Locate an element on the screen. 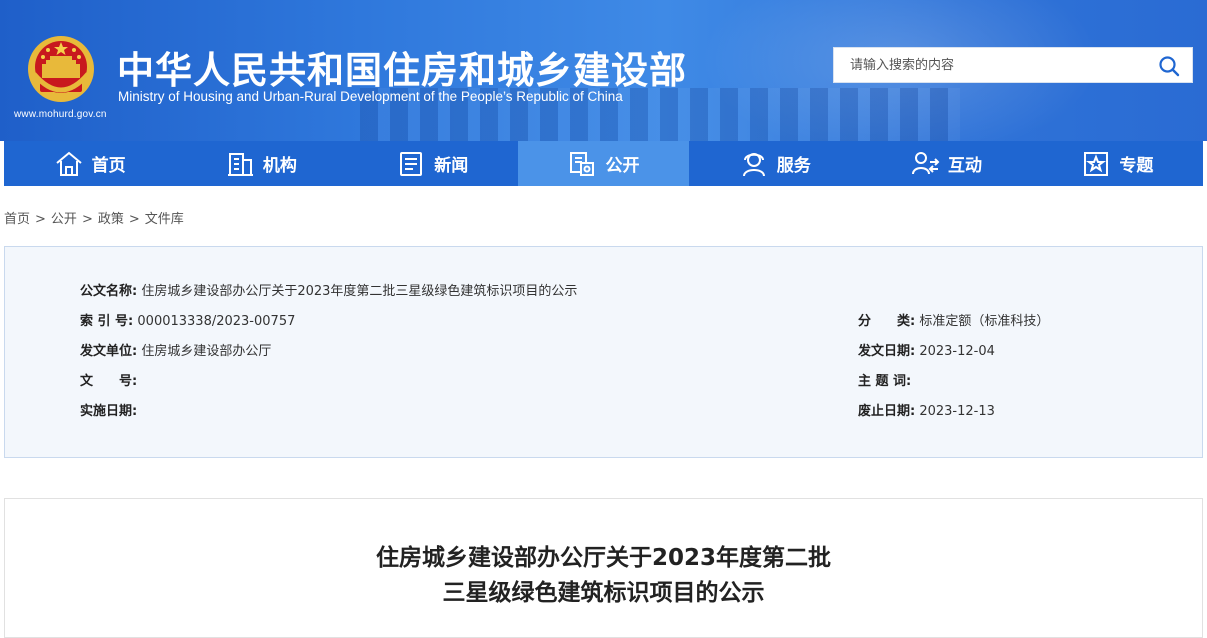  nav-item-news: 新闻 is located at coordinates (432, 163).